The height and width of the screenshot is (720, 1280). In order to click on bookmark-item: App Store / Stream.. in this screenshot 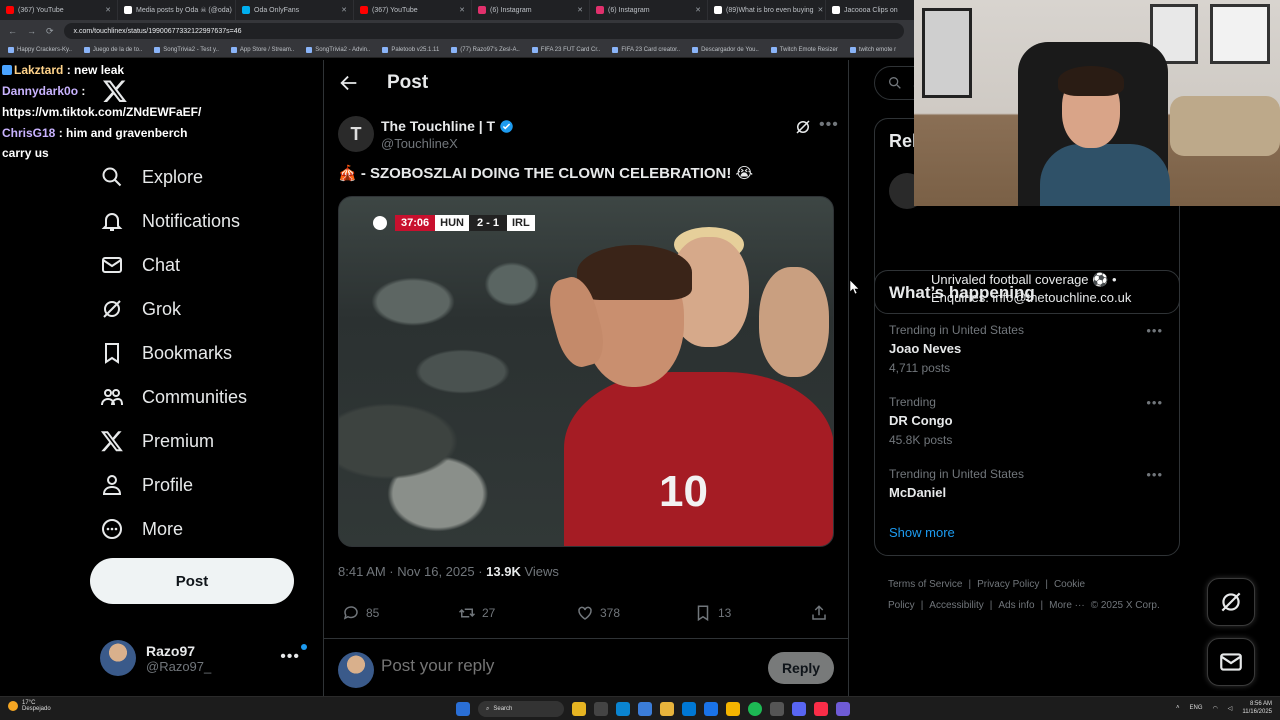, I will do `click(262, 49)`.